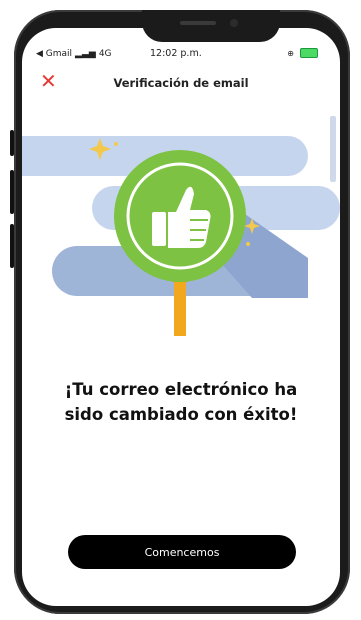  Describe the element at coordinates (105, 54) in the screenshot. I see `network-type: 4G` at that location.